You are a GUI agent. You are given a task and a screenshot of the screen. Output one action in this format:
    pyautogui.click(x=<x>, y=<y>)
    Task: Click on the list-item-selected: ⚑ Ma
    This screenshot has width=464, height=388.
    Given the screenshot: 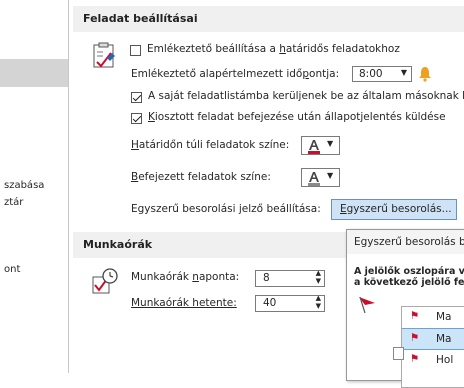 What is the action you would take?
    pyautogui.click(x=433, y=339)
    